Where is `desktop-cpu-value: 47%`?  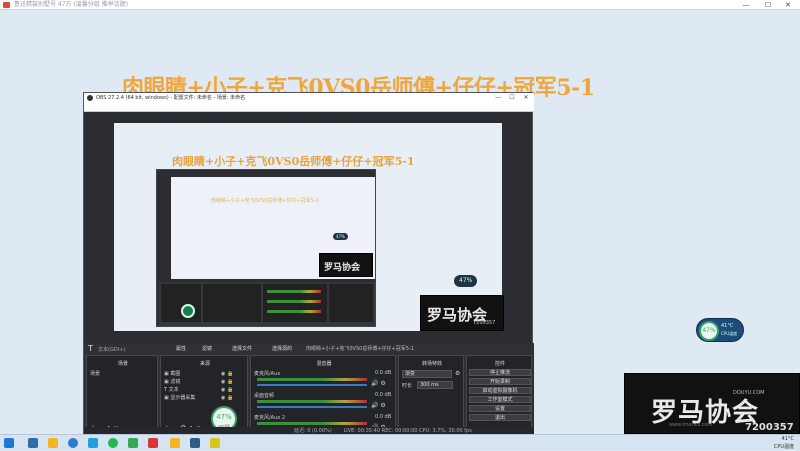 desktop-cpu-value: 47% is located at coordinates (709, 331).